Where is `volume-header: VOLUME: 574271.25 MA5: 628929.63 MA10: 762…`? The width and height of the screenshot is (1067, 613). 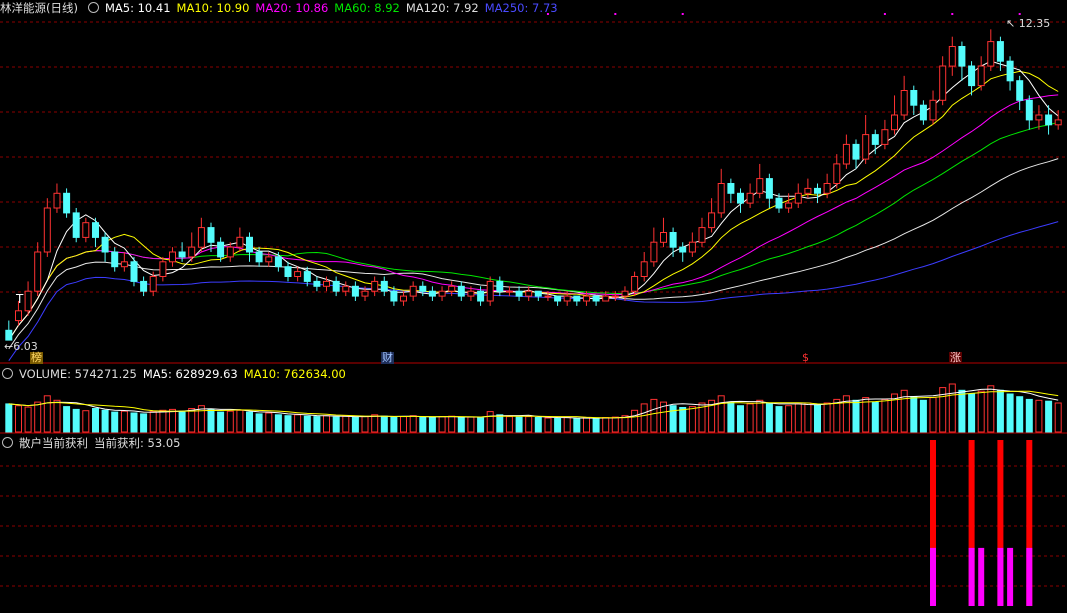
volume-header: VOLUME: 574271.25 MA5: 628929.63 MA10: 762… is located at coordinates (176, 374).